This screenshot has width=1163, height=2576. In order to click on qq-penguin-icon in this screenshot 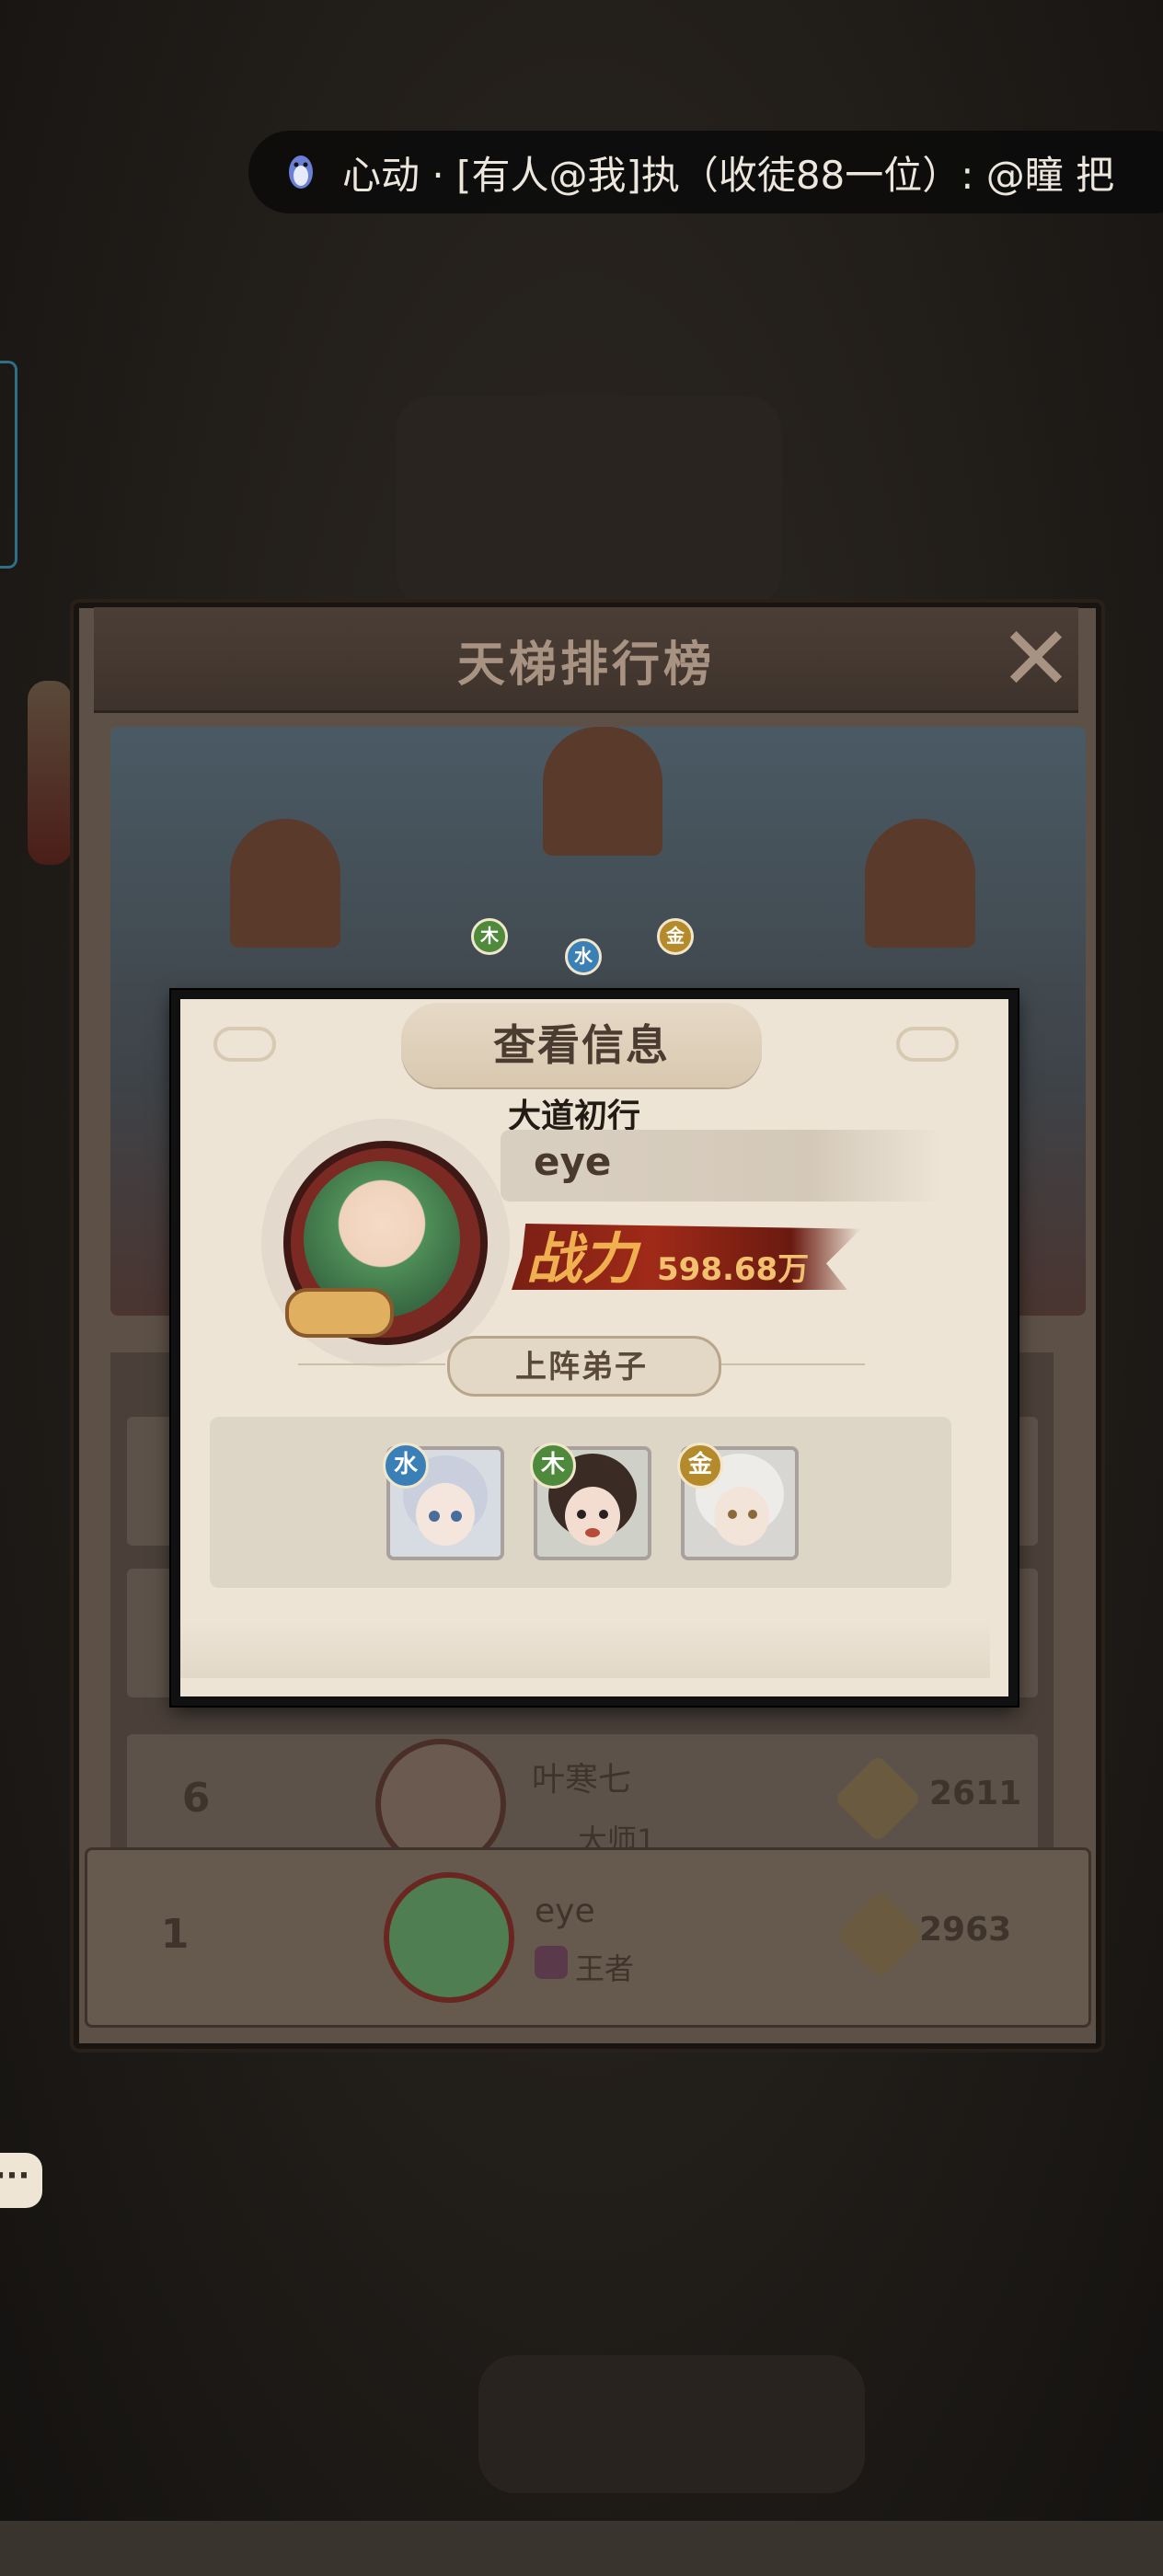, I will do `click(301, 172)`.